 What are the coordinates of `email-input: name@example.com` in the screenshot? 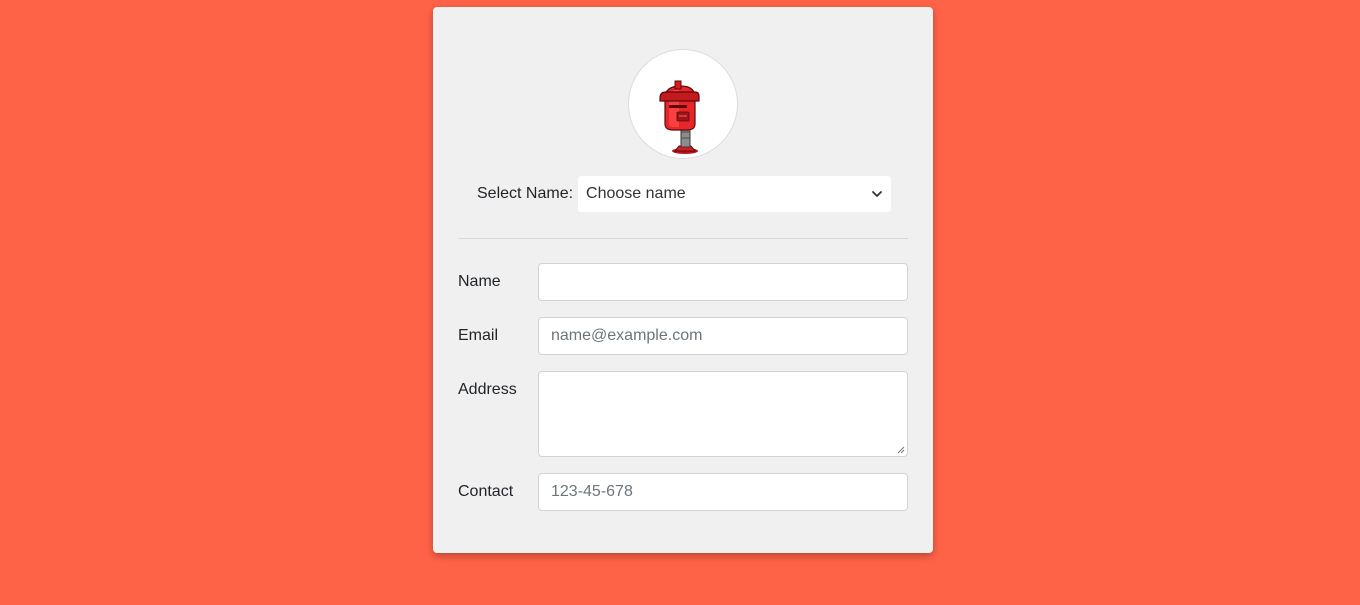 It's located at (723, 336).